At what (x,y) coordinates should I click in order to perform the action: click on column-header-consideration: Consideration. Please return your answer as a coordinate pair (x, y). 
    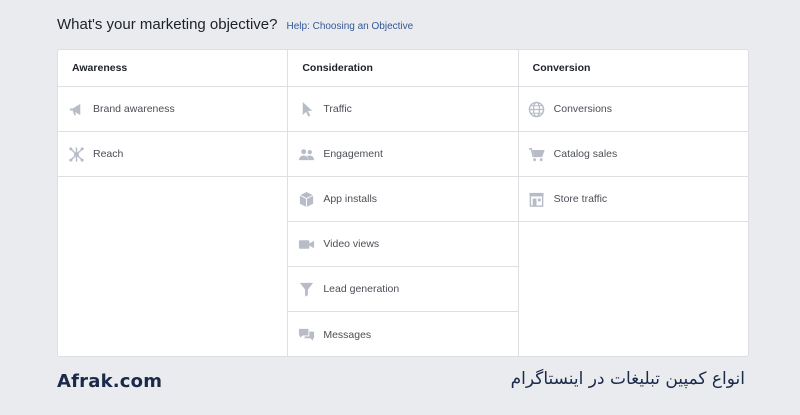
    Looking at the image, I should click on (403, 68).